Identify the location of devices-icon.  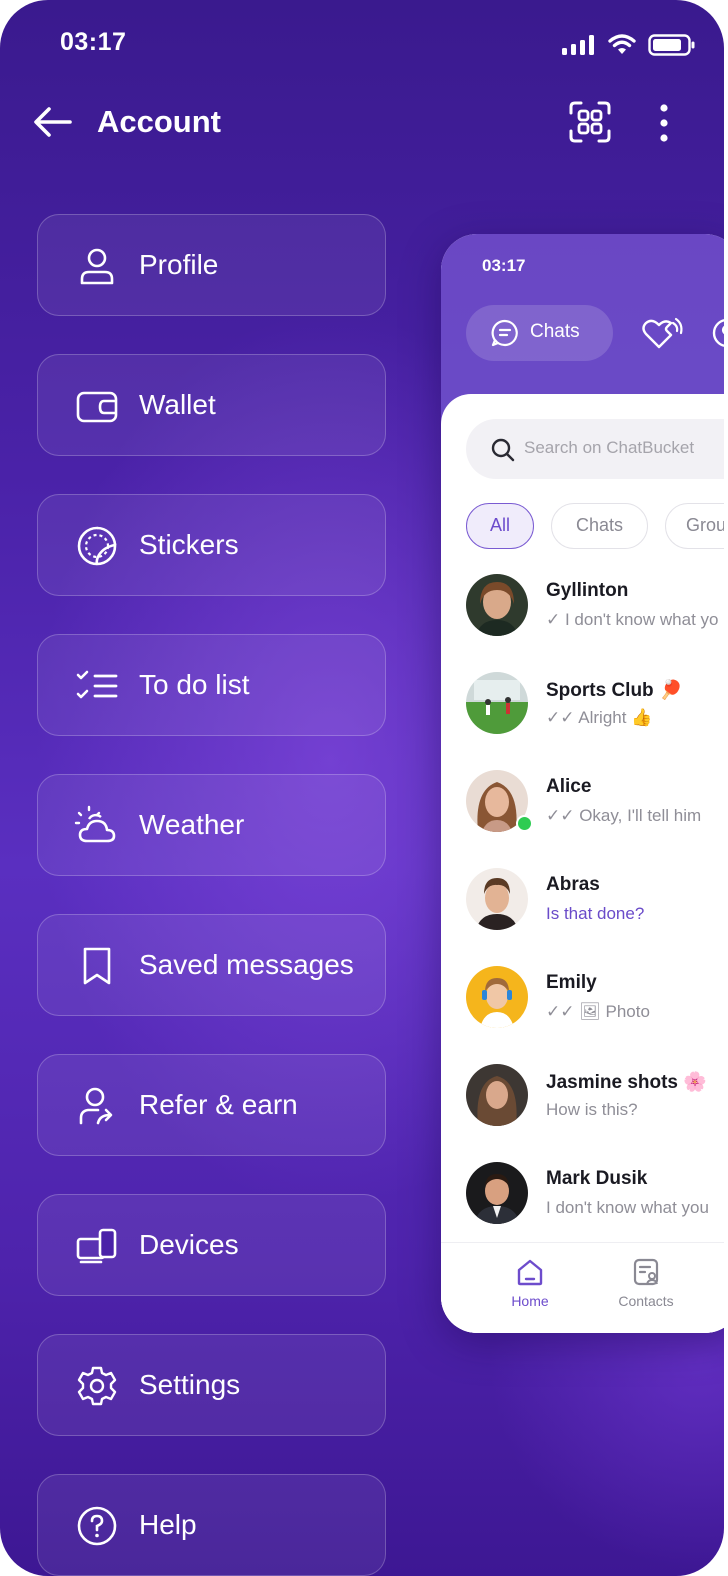
(96, 1246).